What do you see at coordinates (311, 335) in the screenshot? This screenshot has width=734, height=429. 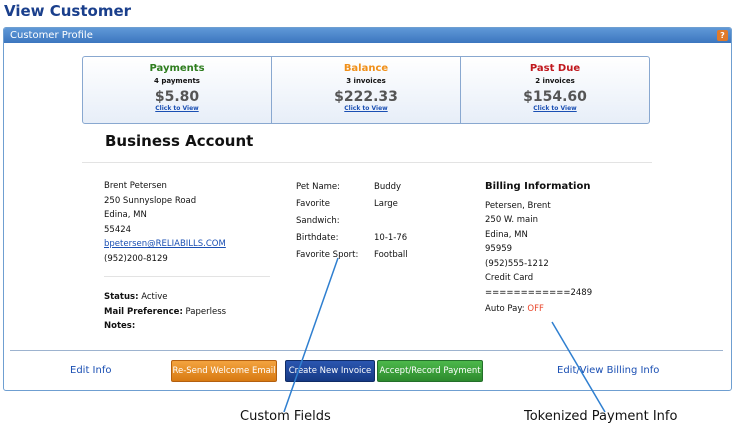 I see `custom-fields-callout-line` at bounding box center [311, 335].